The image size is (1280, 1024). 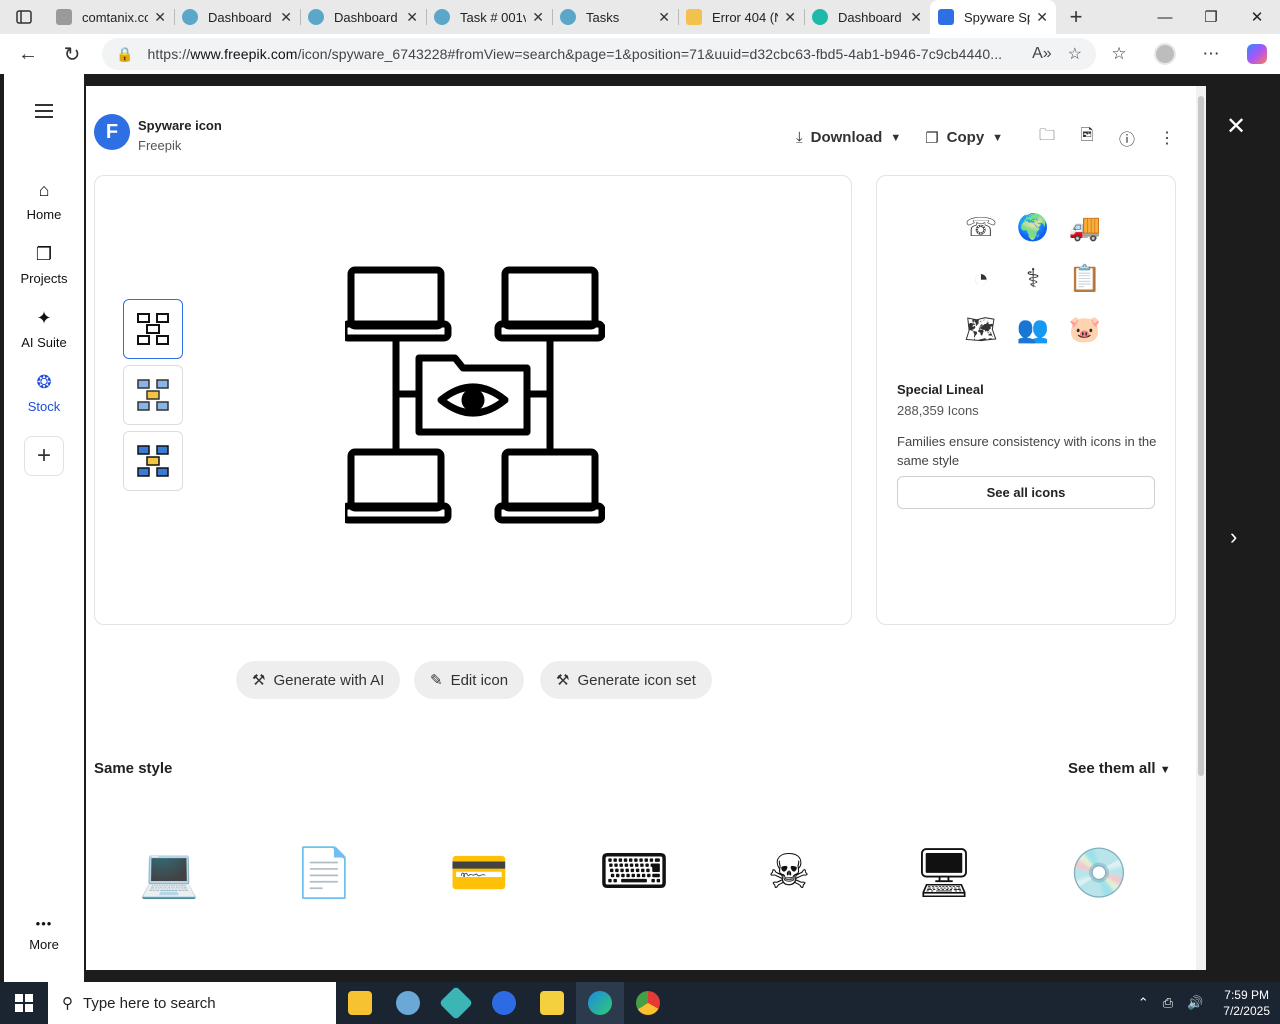 I want to click on same-style-icon-exe-warning: 📄, so click(x=324, y=872).